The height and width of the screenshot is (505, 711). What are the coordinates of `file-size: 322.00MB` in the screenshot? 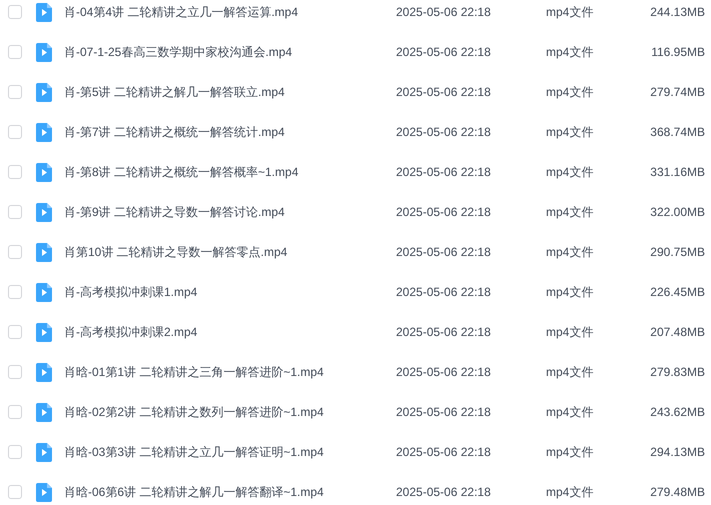 It's located at (677, 212).